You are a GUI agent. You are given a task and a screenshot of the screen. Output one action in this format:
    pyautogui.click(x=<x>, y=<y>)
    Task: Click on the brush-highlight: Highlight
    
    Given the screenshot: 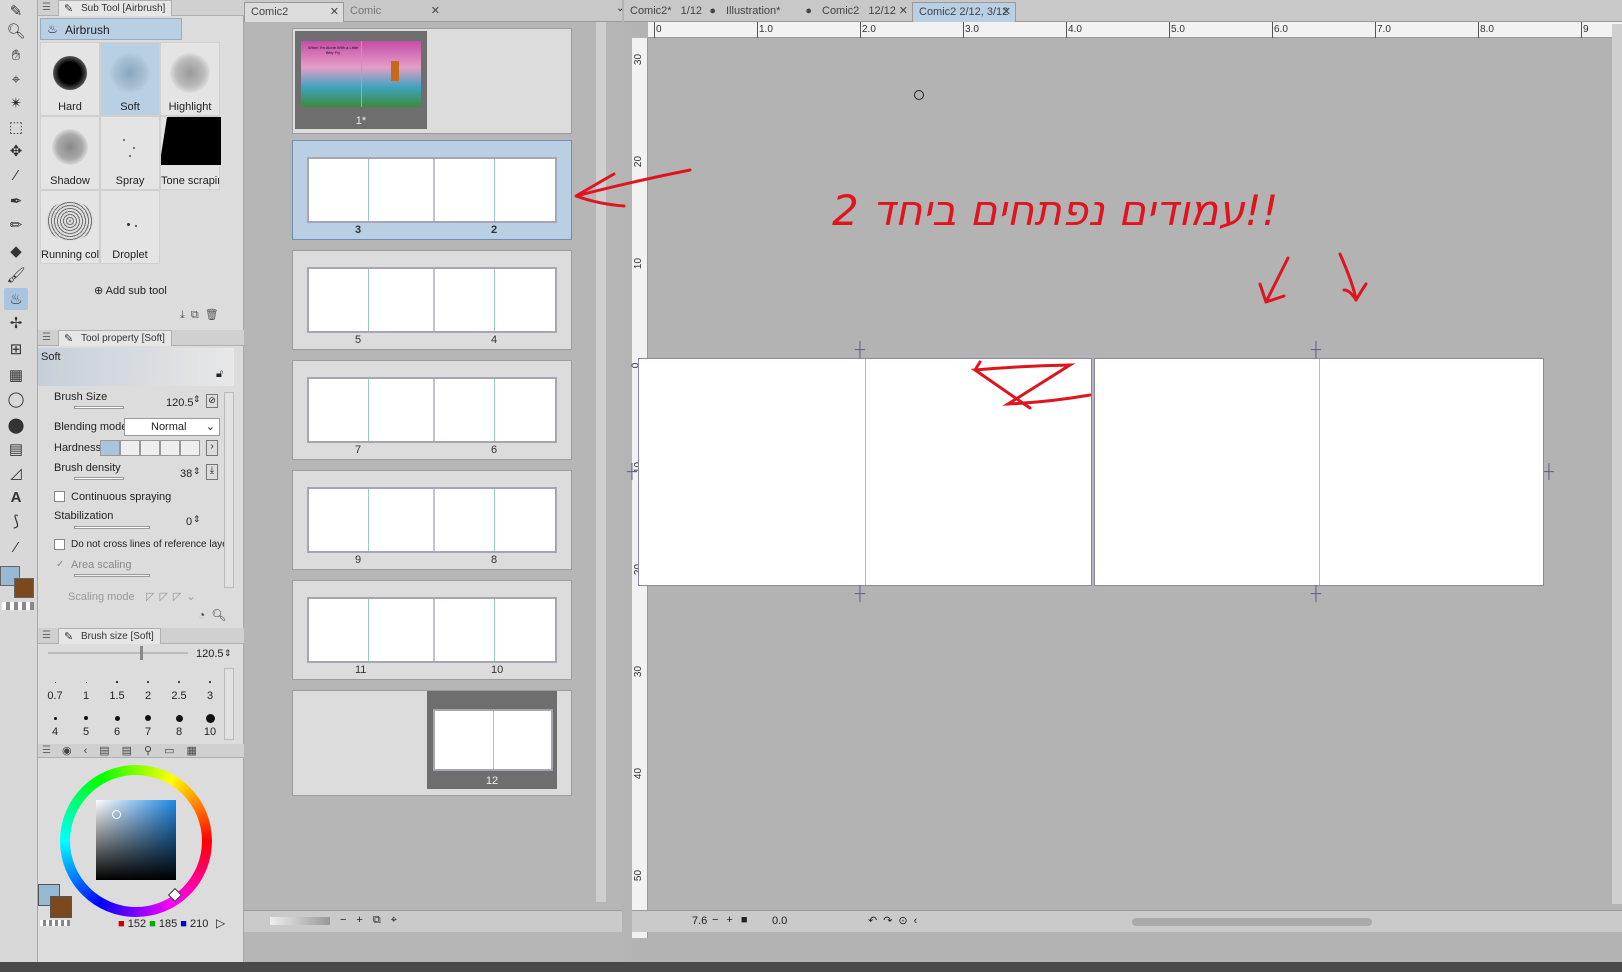 What is the action you would take?
    pyautogui.click(x=190, y=79)
    